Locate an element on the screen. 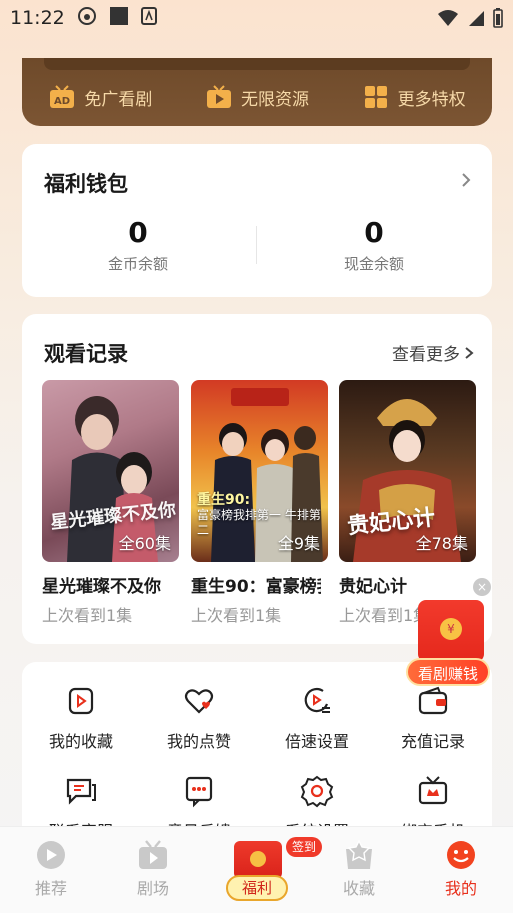 The image size is (513, 913). theater-icon is located at coordinates (153, 854).